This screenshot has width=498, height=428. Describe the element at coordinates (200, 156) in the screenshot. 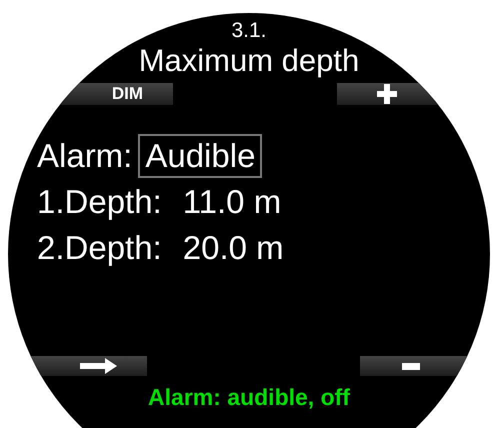

I see `selected-value: Audible` at that location.